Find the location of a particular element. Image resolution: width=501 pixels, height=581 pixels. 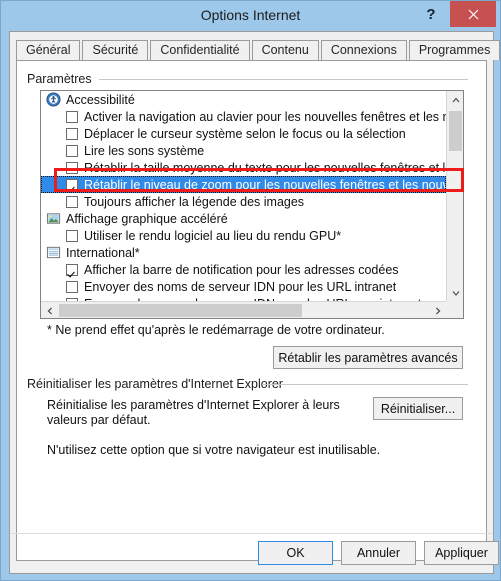

question-mark-icon: ? is located at coordinates (431, 14).